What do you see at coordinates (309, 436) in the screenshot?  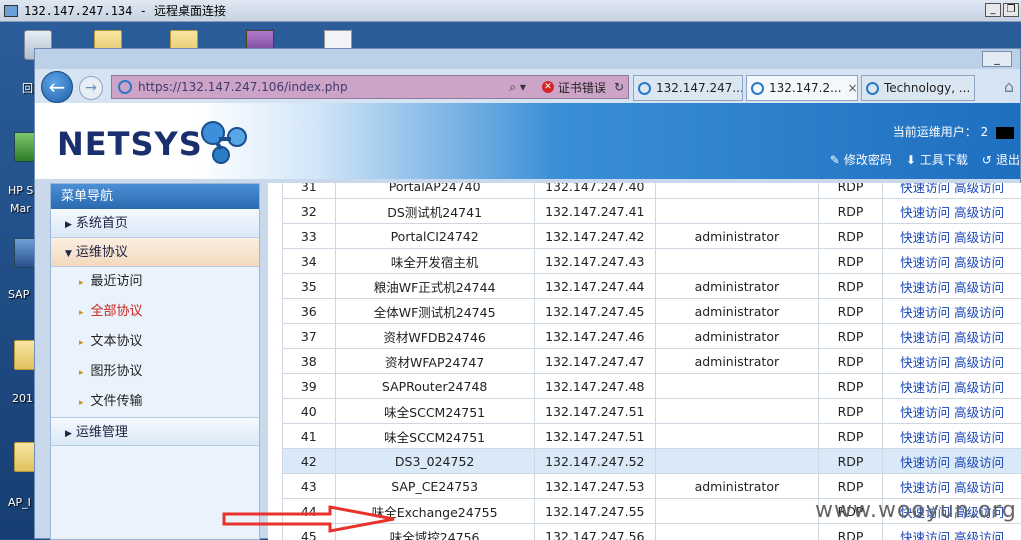 I see `row-id-cell: 41` at bounding box center [309, 436].